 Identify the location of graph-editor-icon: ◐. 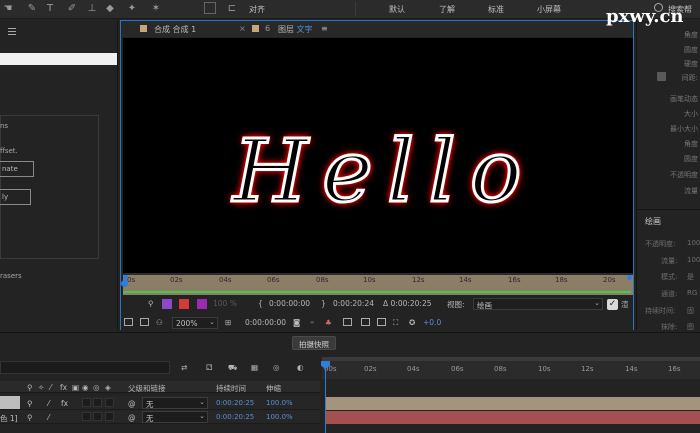
(300, 367).